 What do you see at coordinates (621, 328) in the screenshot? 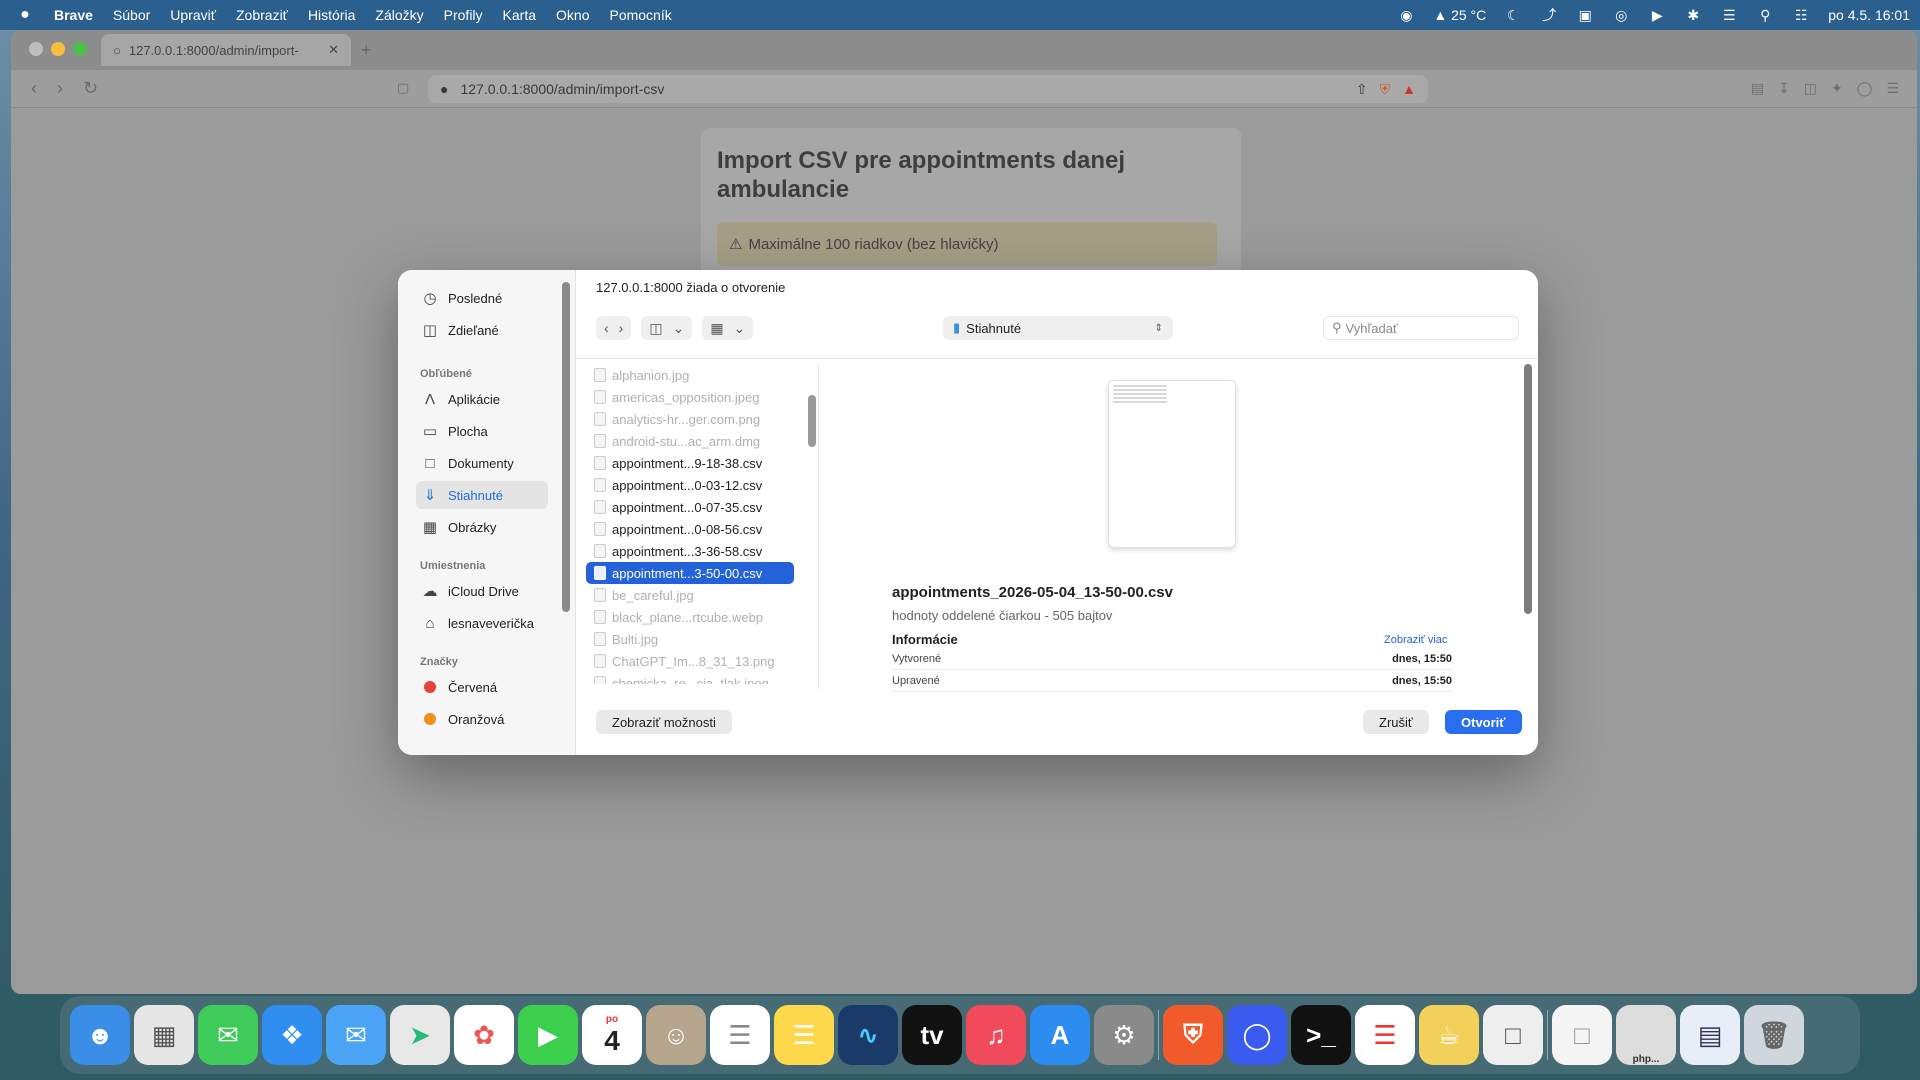
I see `forward-icon: ›` at bounding box center [621, 328].